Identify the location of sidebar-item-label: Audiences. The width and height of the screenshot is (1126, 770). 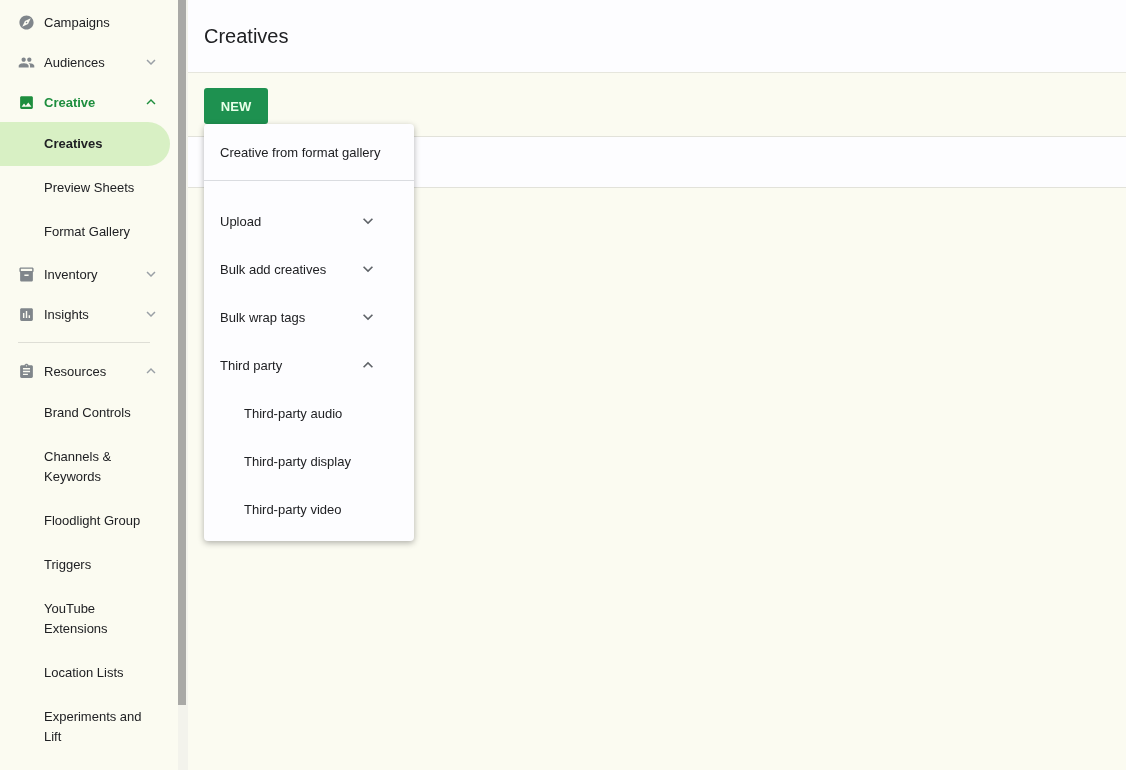
(75, 62).